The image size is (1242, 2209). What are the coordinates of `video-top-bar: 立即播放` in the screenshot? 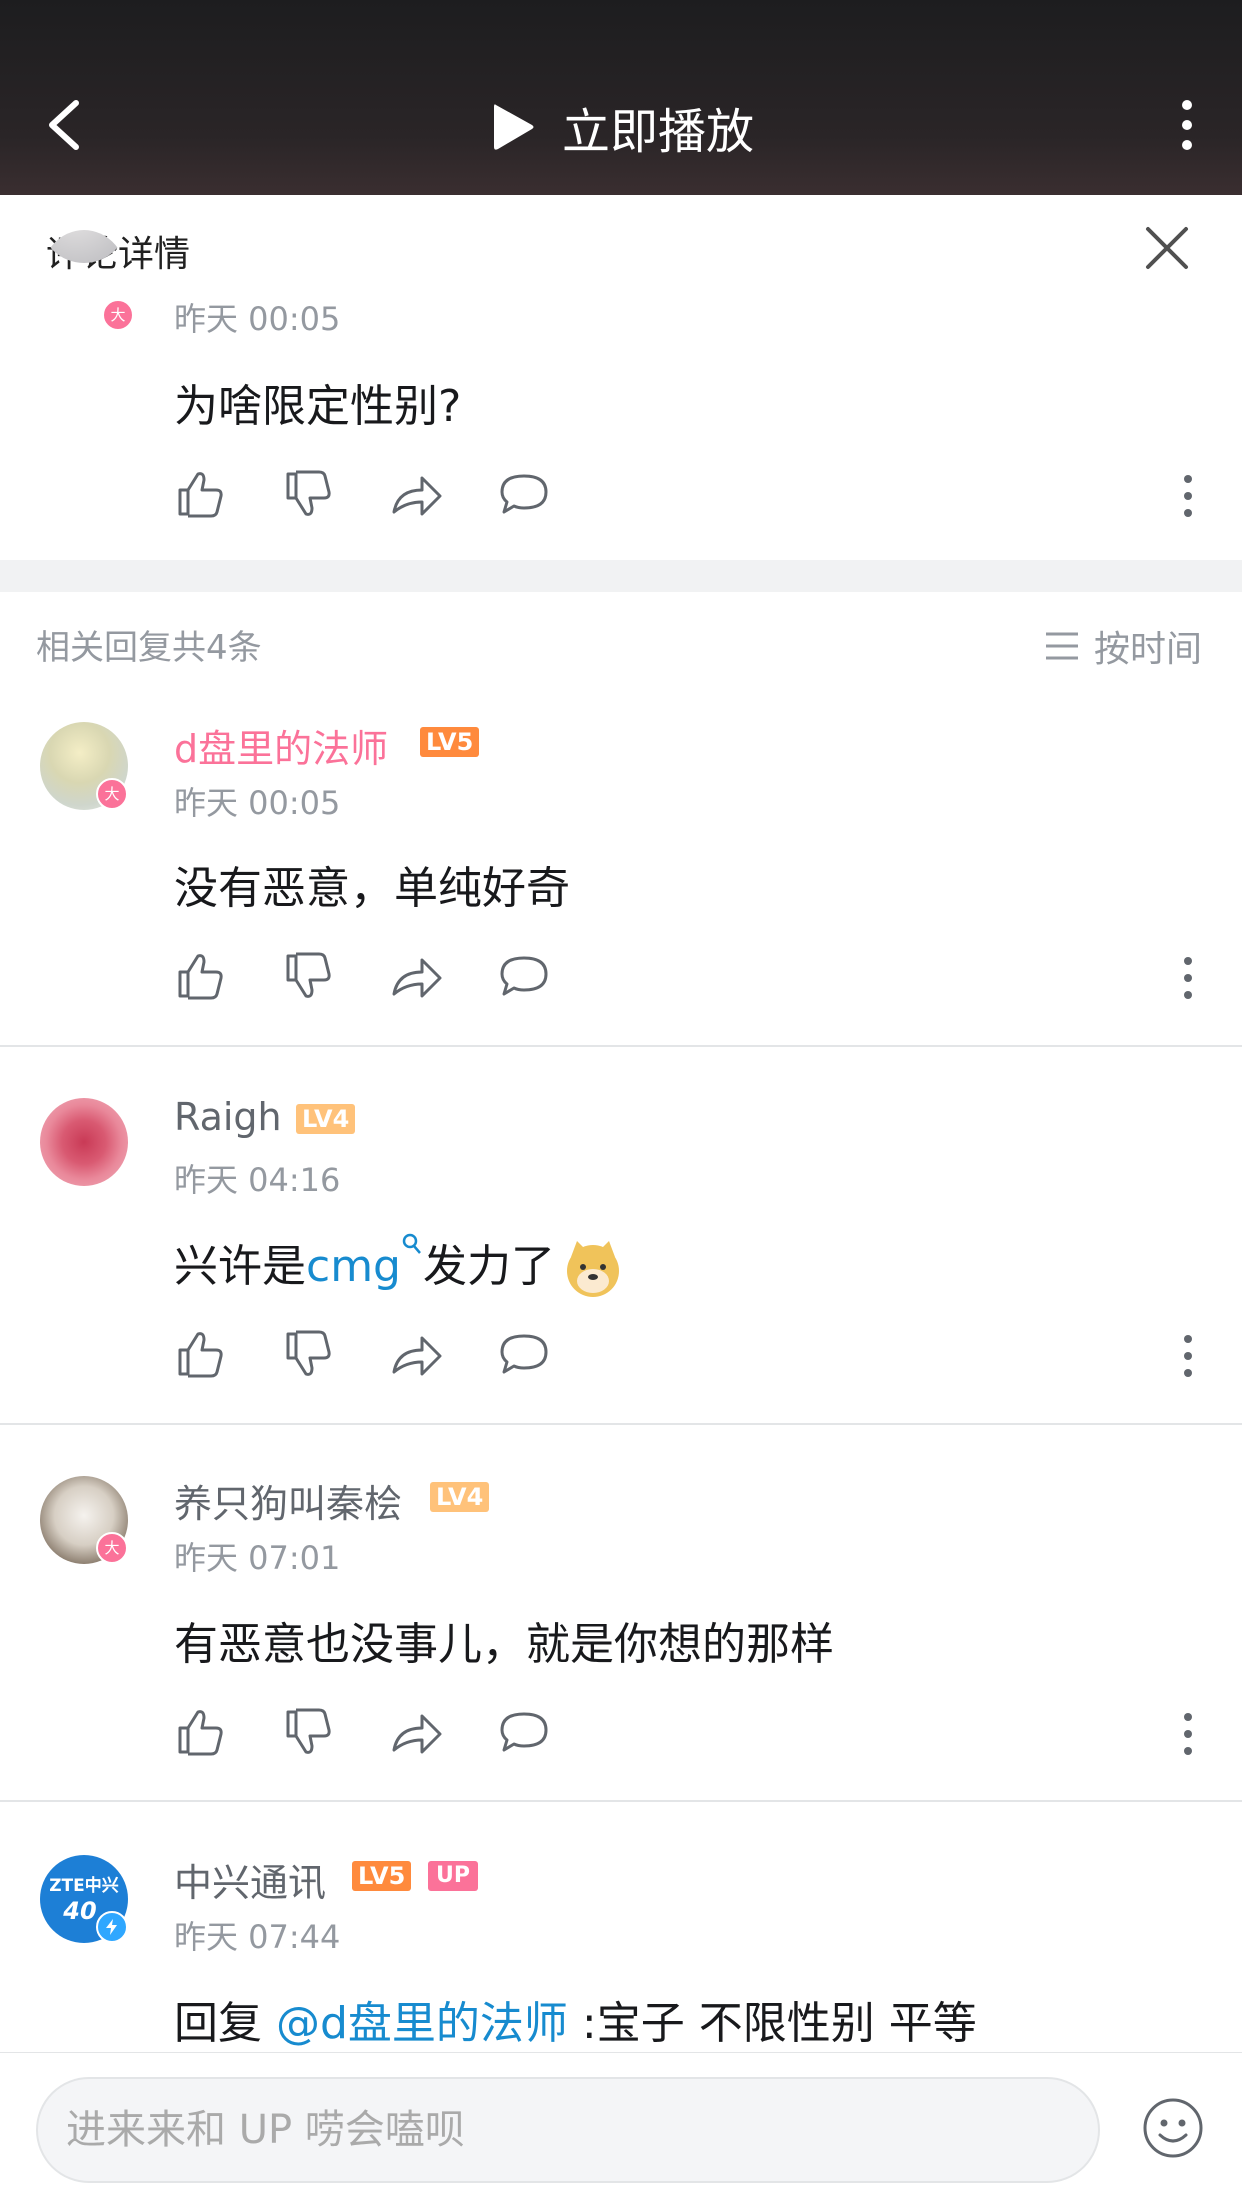 It's located at (621, 97).